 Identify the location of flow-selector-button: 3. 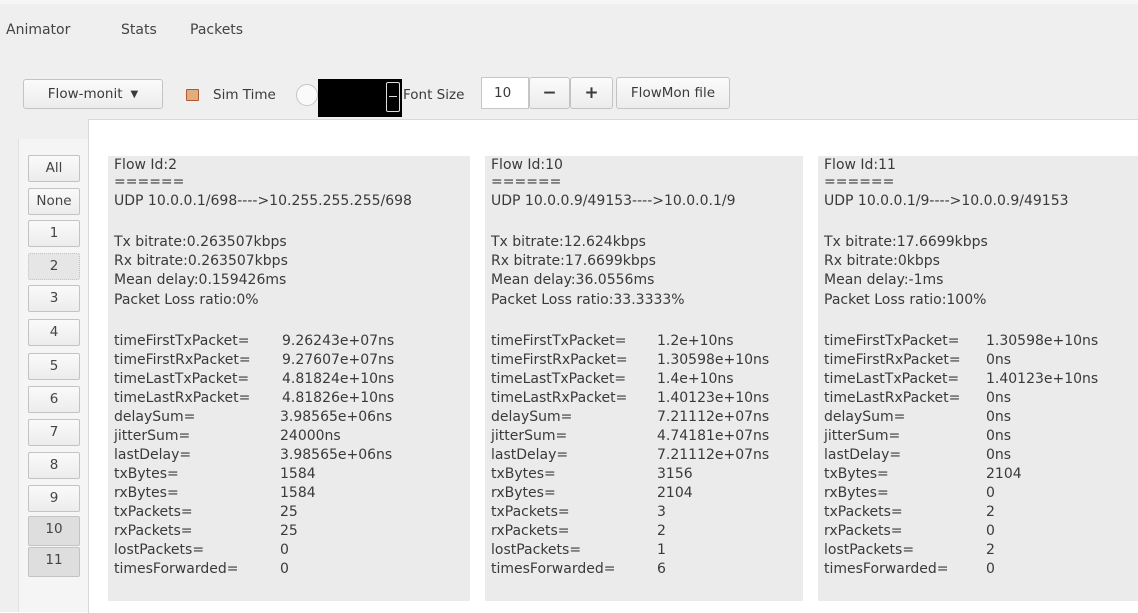
(54, 298).